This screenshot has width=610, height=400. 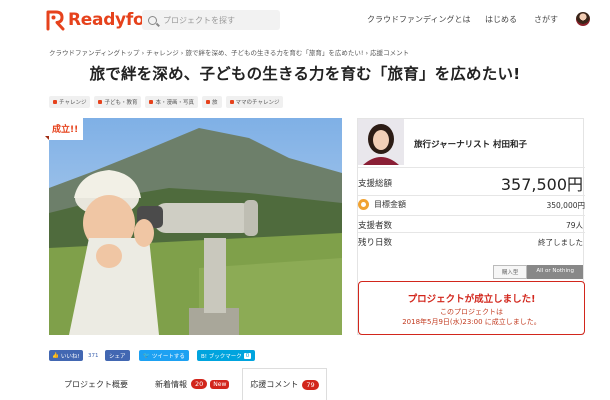 What do you see at coordinates (381, 142) in the screenshot?
I see `owner-avatar` at bounding box center [381, 142].